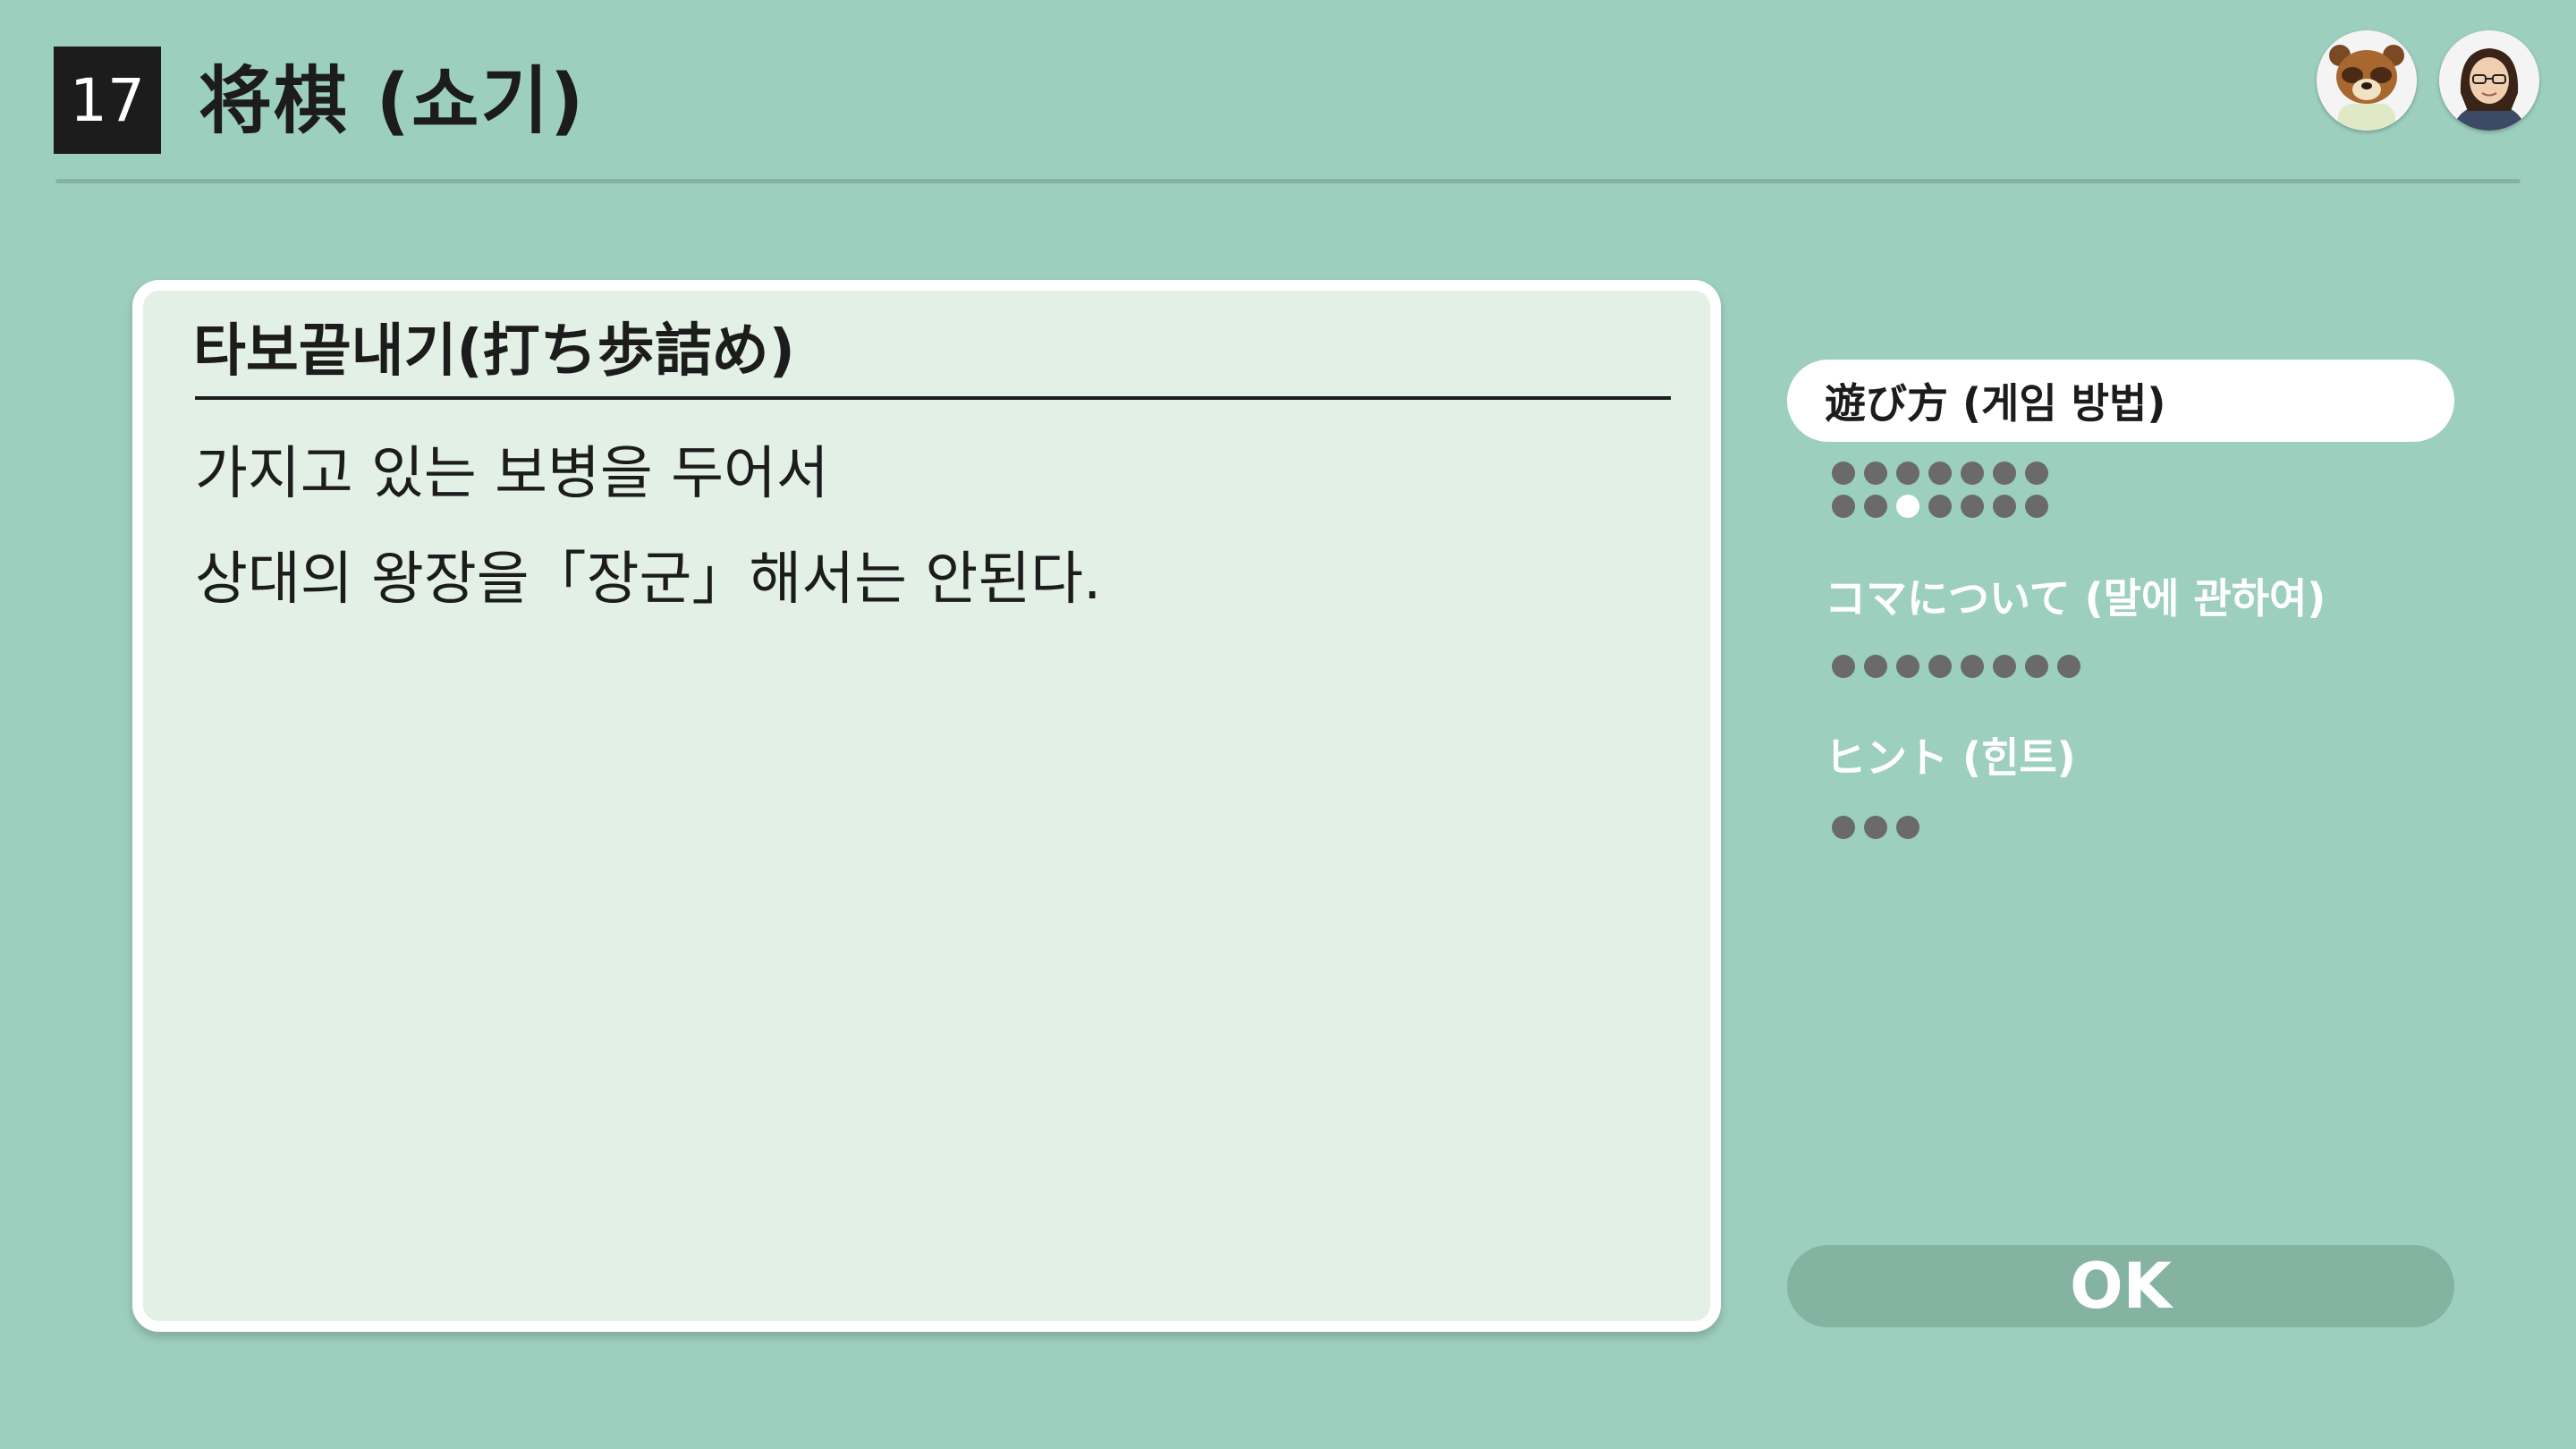 This screenshot has width=2576, height=1449. Describe the element at coordinates (2367, 80) in the screenshot. I see `tom-nook-avatar-icon` at that location.